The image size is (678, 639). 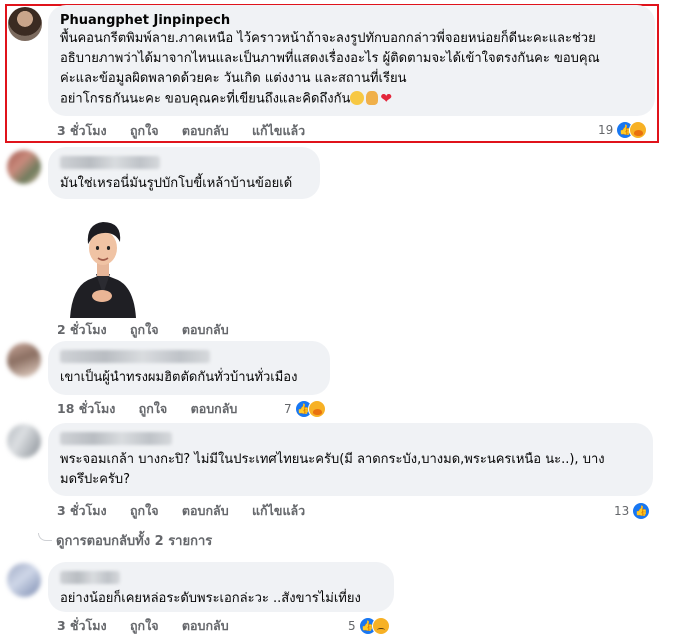 What do you see at coordinates (134, 541) in the screenshot?
I see `view-replies-label: ดูการตอบกลับทั้ง 2 รายการ` at bounding box center [134, 541].